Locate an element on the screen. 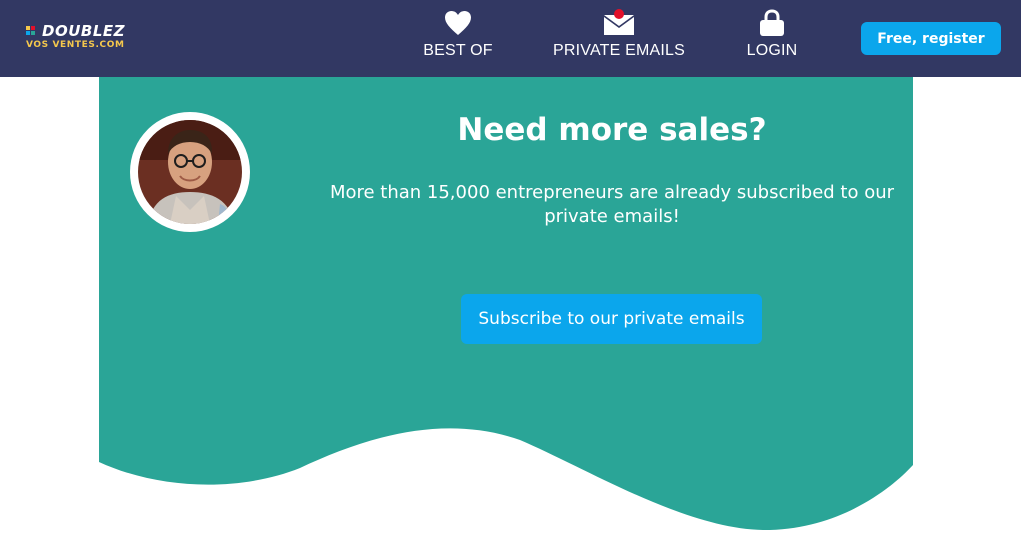 This screenshot has height=539, width=1021. nav-best-of: BEST OF is located at coordinates (458, 39).